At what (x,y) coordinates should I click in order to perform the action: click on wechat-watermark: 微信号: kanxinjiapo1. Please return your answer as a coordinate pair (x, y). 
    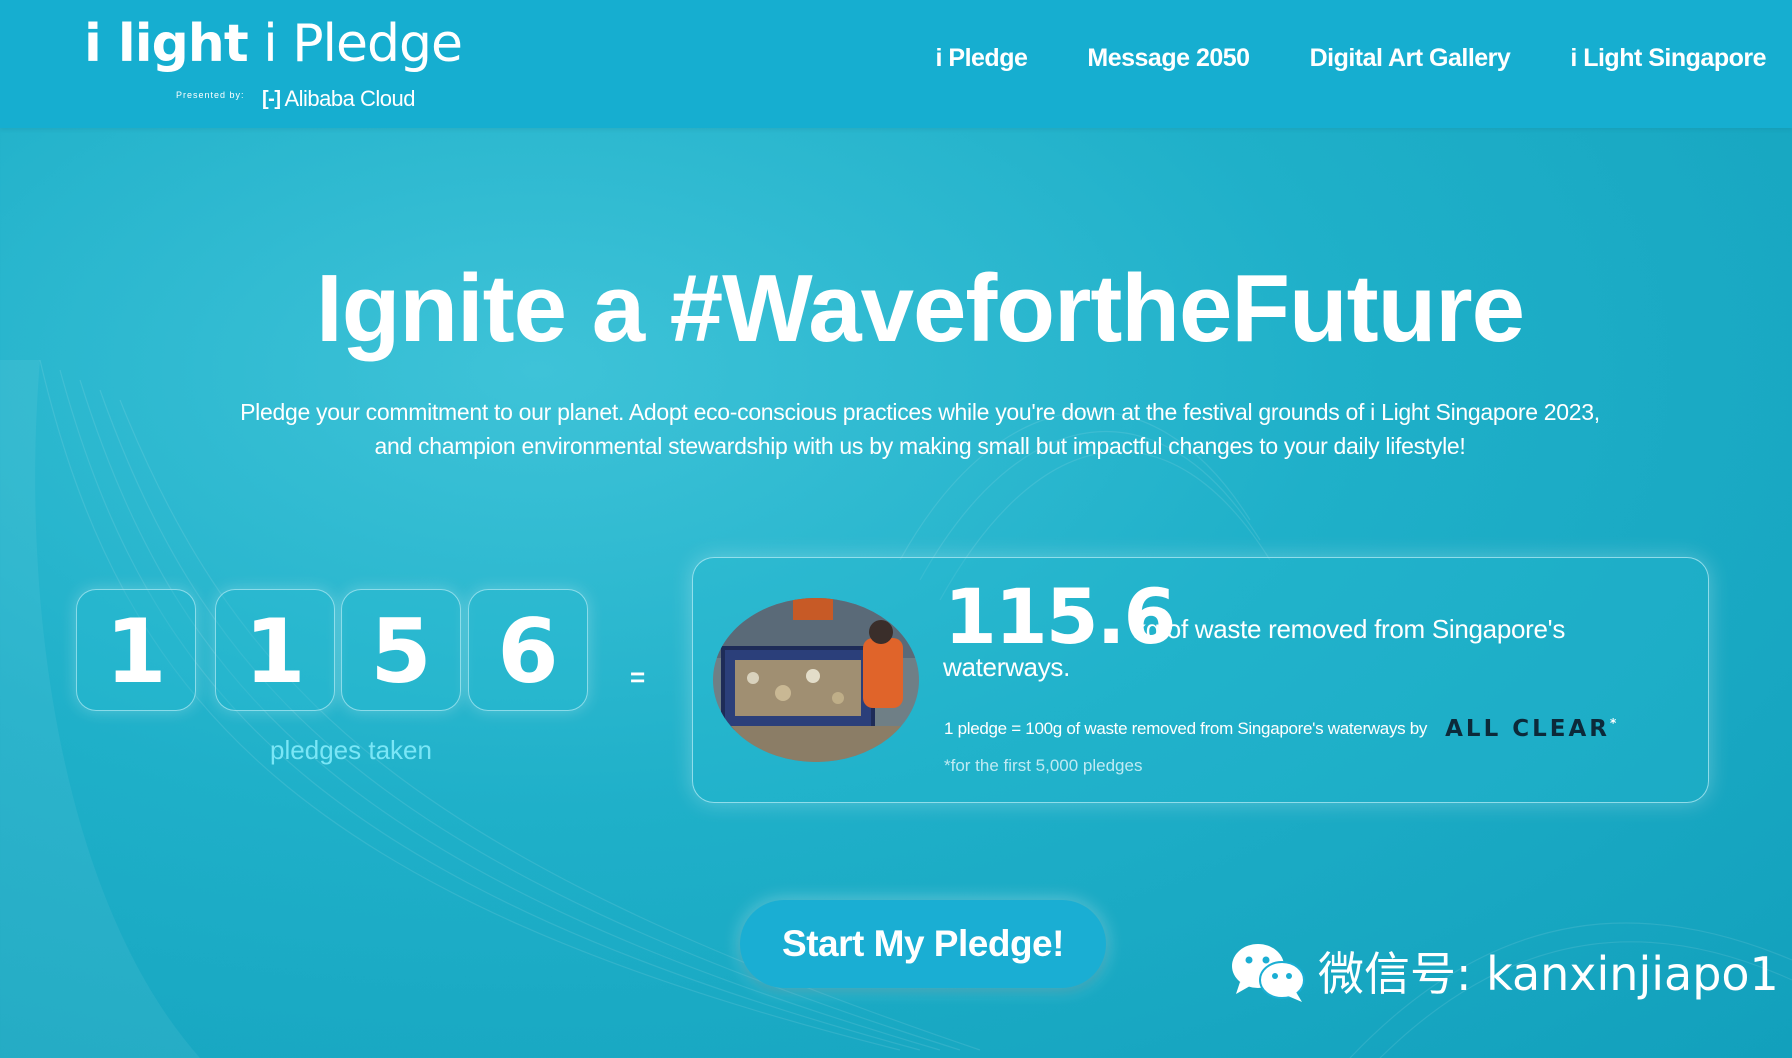
    Looking at the image, I should click on (1503, 971).